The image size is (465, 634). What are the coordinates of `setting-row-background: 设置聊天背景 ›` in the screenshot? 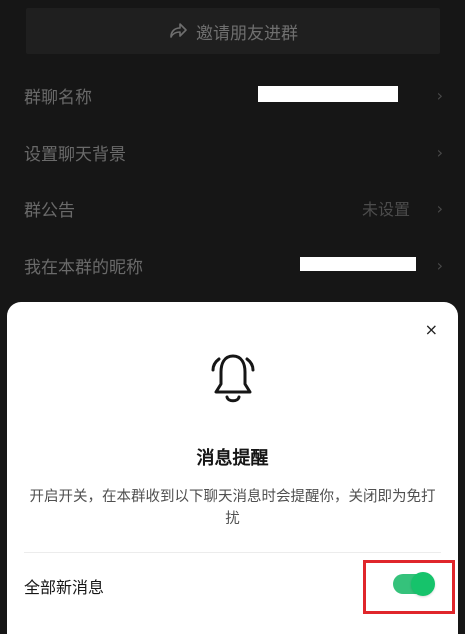 It's located at (232, 152).